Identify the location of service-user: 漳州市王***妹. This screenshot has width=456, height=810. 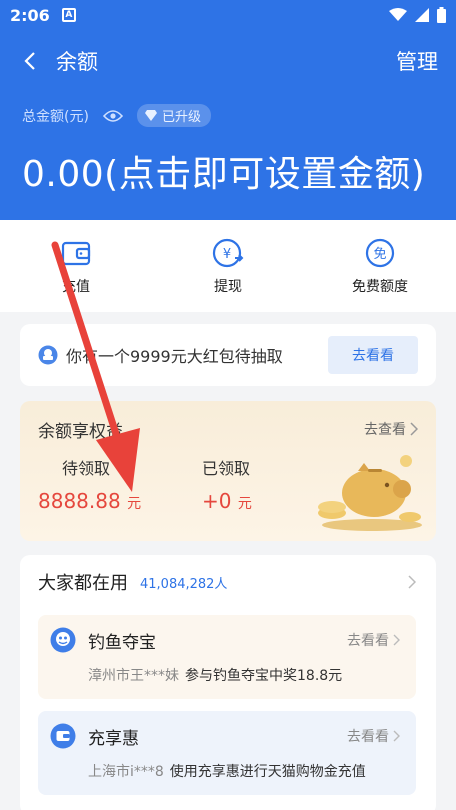
(133, 676).